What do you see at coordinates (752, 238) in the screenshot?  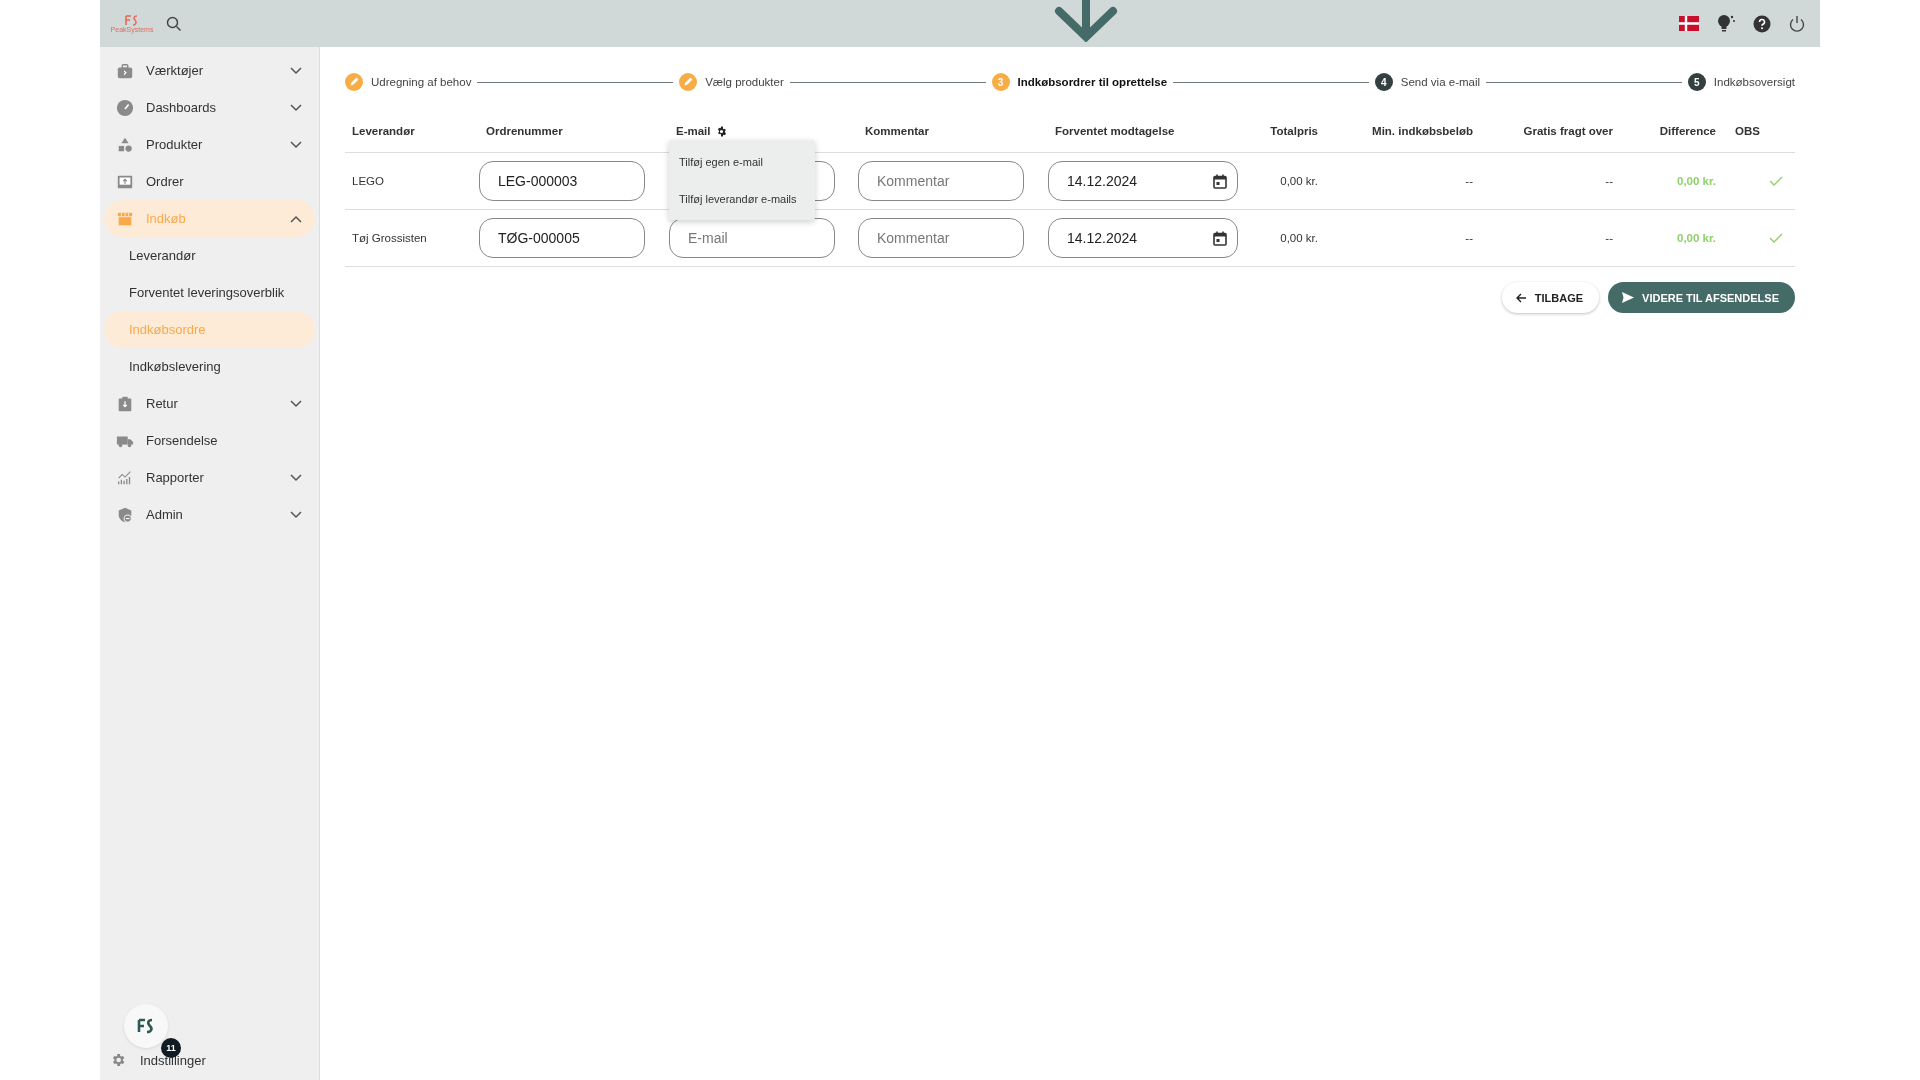 I see `email-field: E-mail` at bounding box center [752, 238].